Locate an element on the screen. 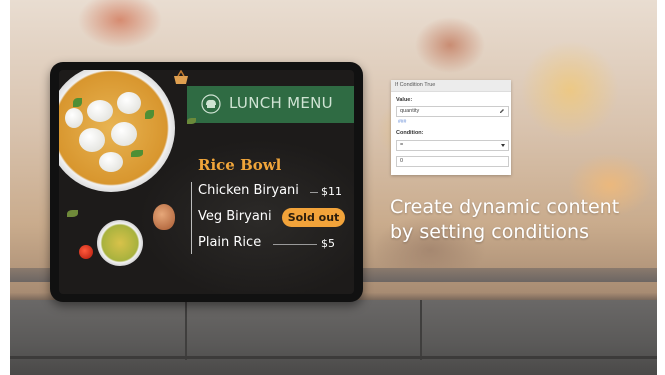 Image resolution: width=665 pixels, height=375 pixels. value-input-text: quantity is located at coordinates (410, 111).